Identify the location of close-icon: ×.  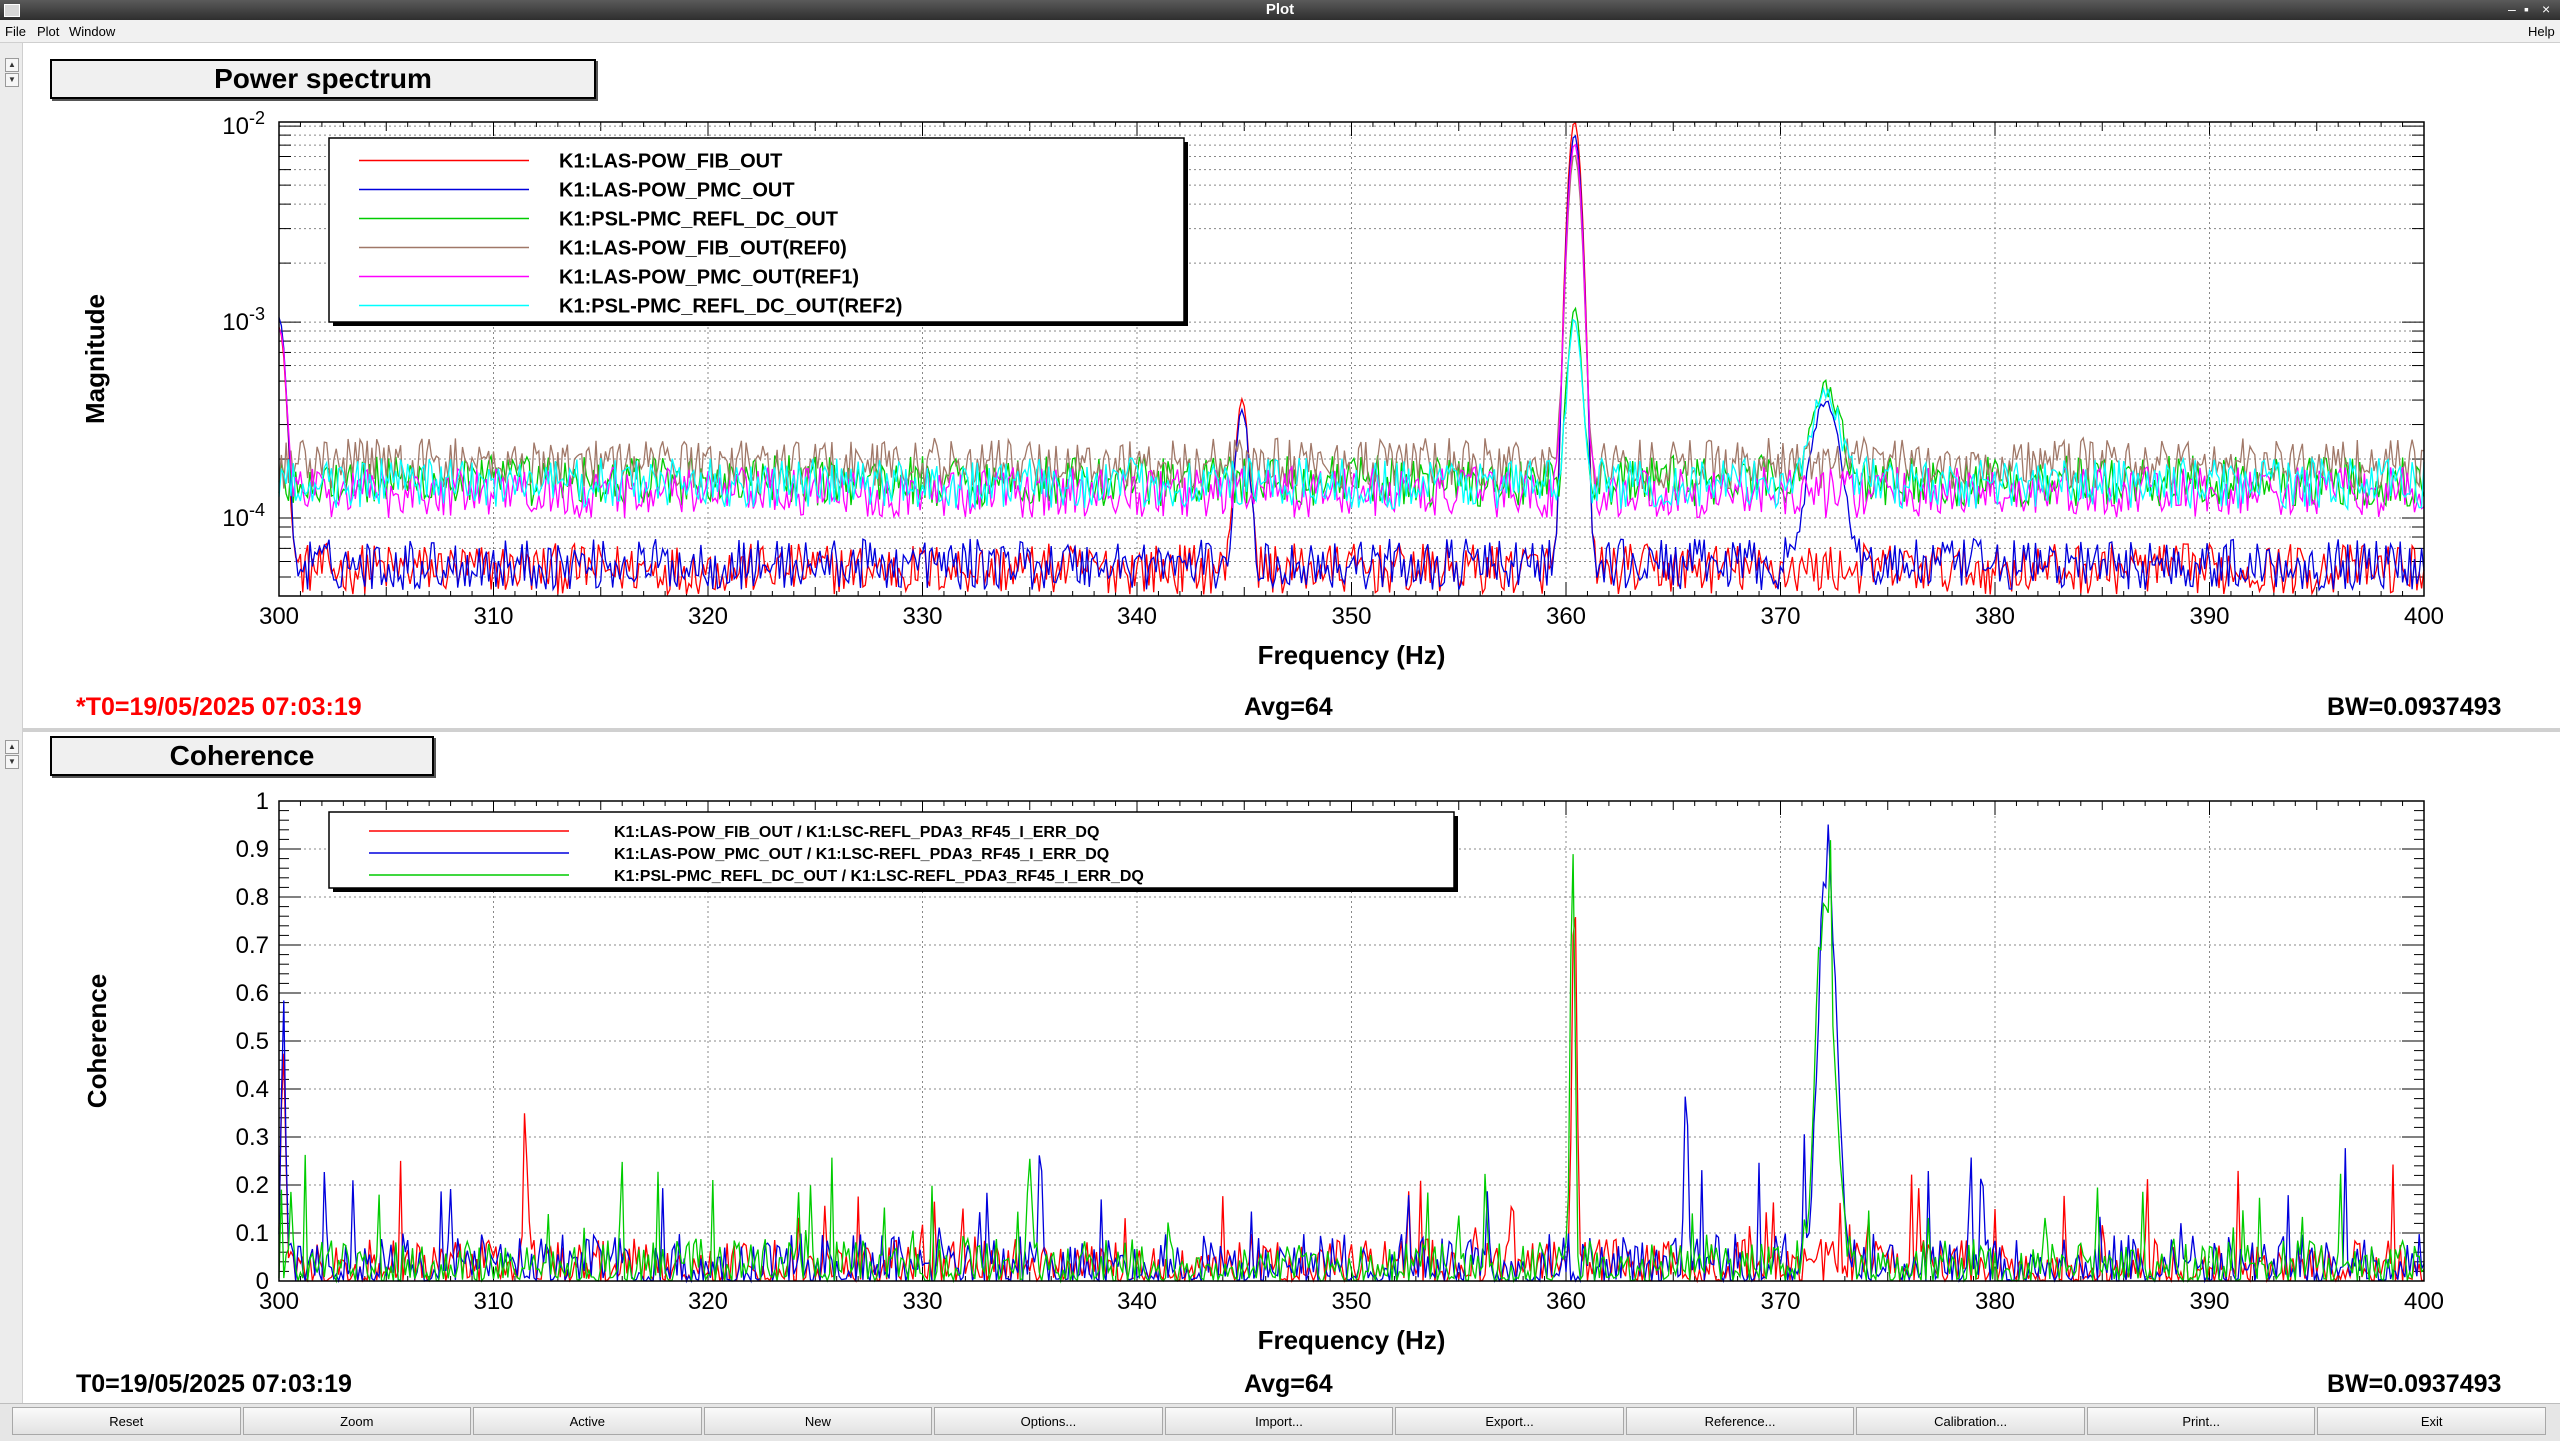
(2546, 9).